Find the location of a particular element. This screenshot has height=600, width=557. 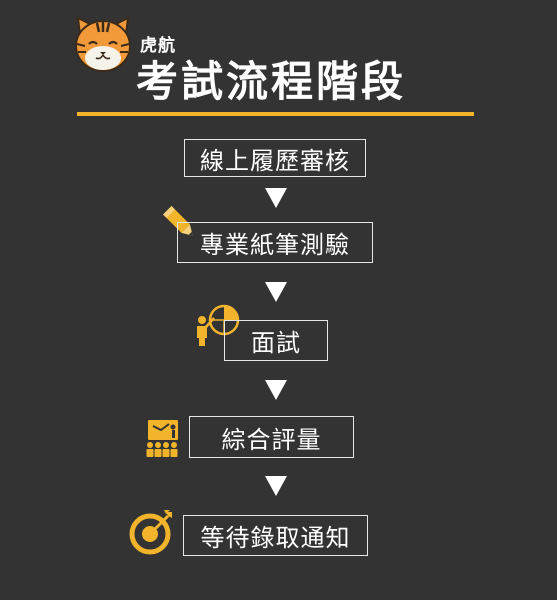

step-online-resume-review: 線上履歷審核 is located at coordinates (275, 158).